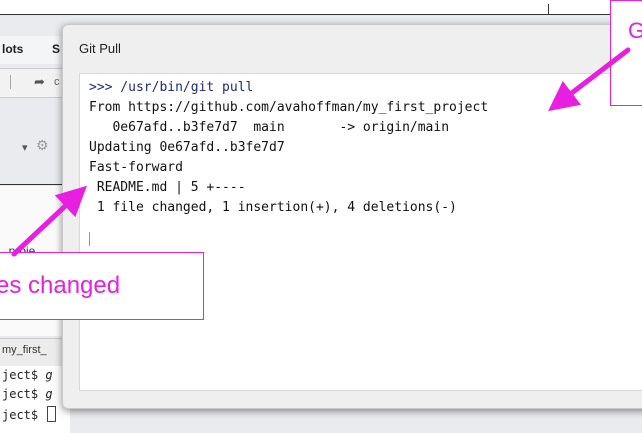 The image size is (642, 433). I want to click on pane-divider, so click(35, 184).